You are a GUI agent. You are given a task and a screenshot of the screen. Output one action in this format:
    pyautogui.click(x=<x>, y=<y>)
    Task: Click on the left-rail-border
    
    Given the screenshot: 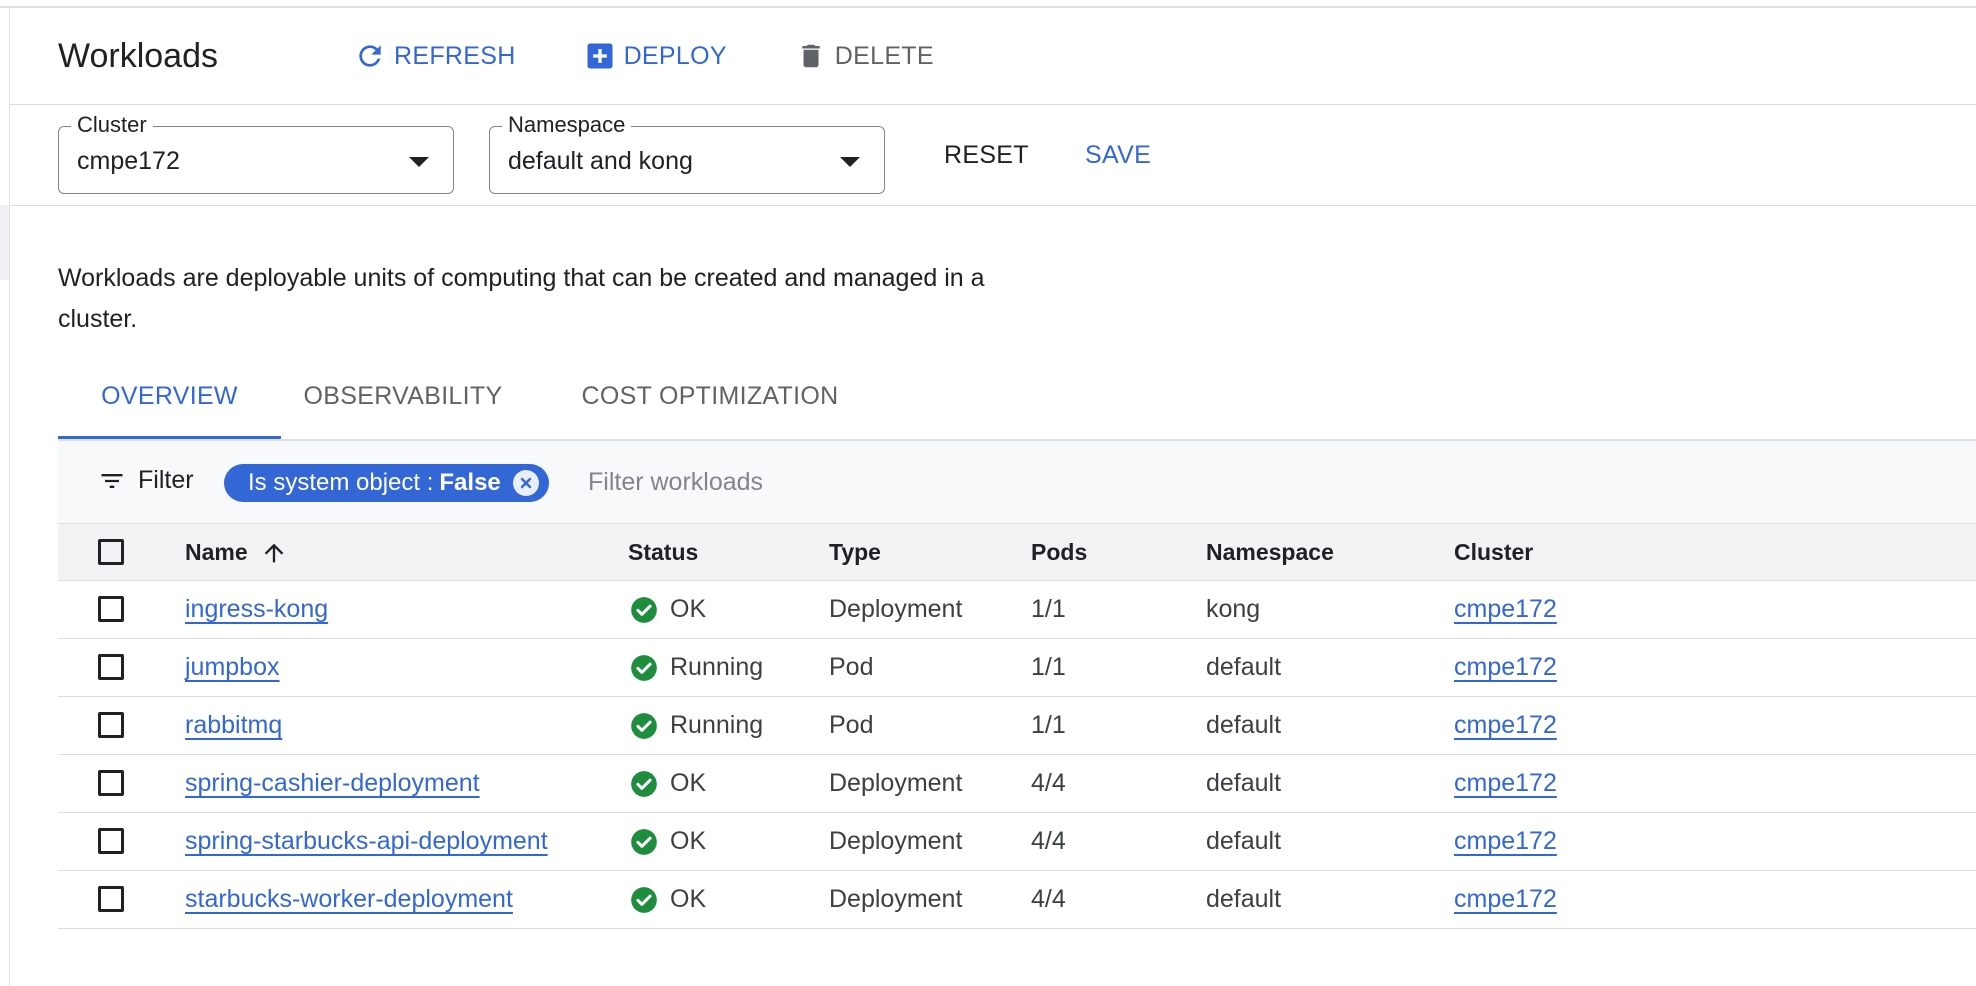 What is the action you would take?
    pyautogui.click(x=9, y=497)
    